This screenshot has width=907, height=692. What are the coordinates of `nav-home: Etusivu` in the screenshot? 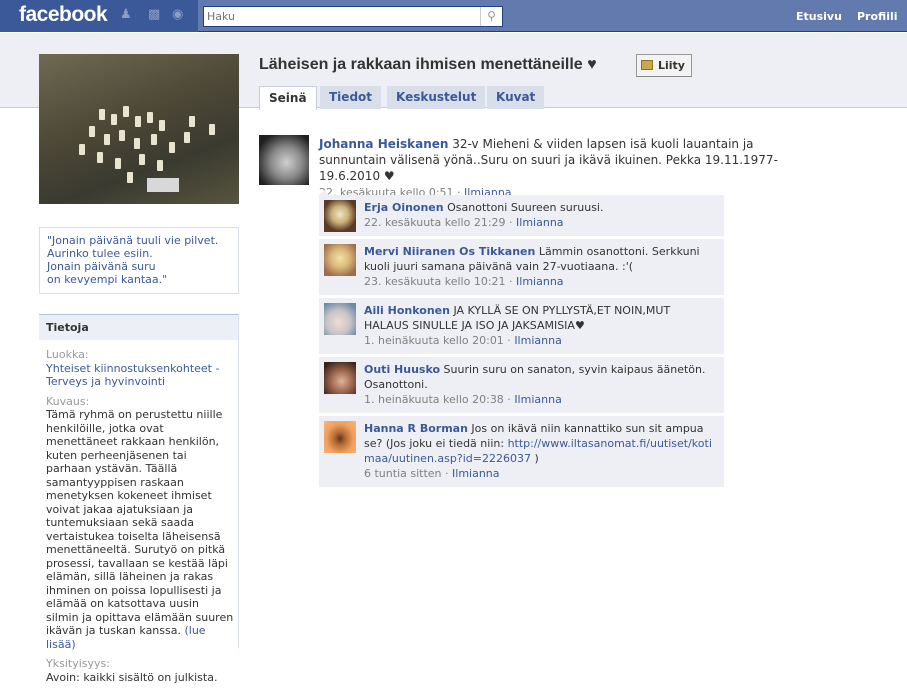 It's located at (819, 16).